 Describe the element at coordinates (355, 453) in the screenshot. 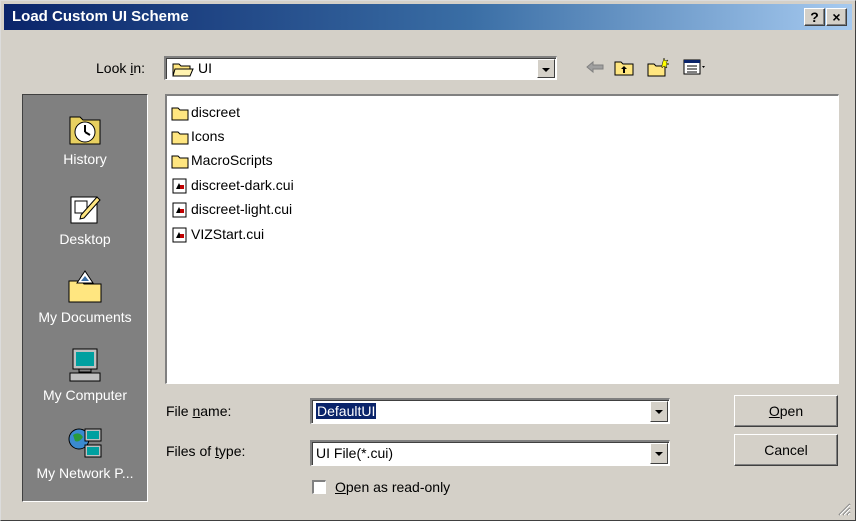

I see `file-type-value: UI File(*.cui)` at that location.